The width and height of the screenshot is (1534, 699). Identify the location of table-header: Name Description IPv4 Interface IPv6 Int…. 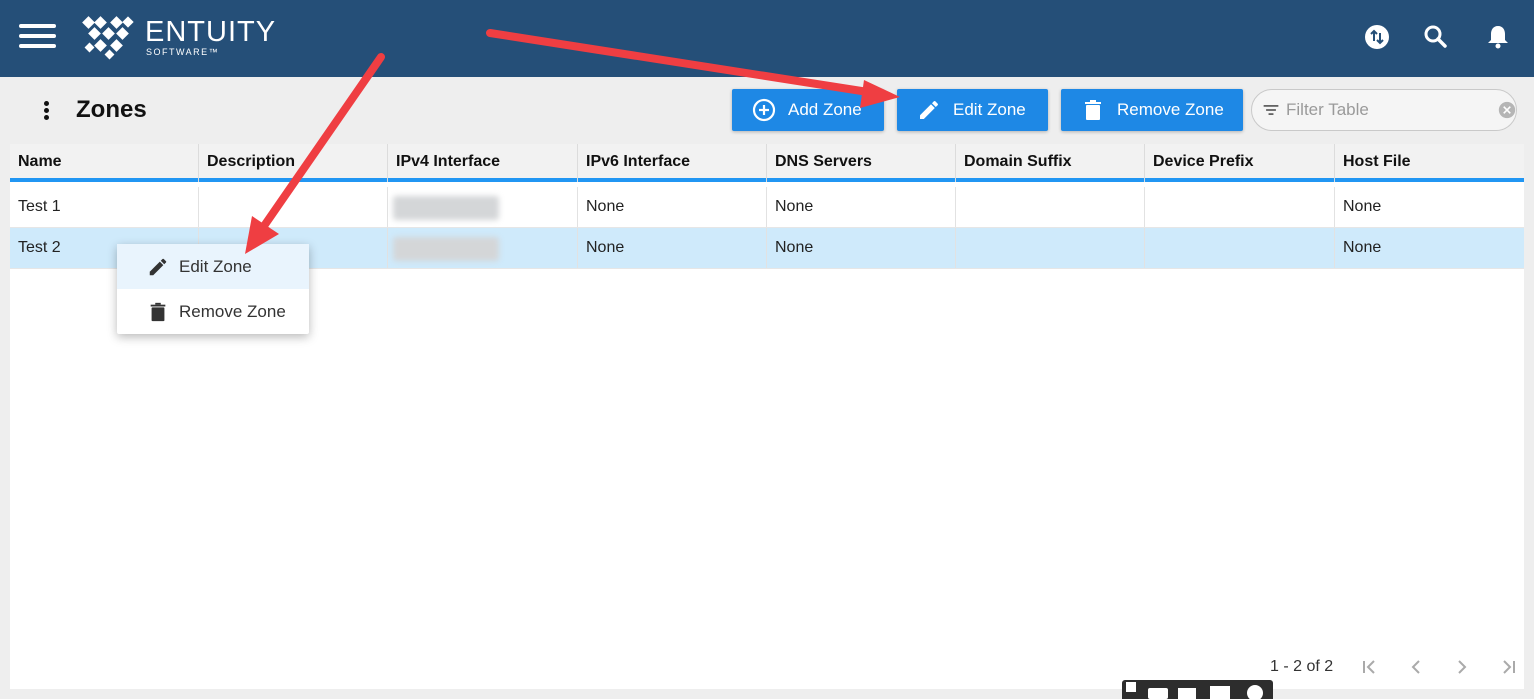
(767, 163).